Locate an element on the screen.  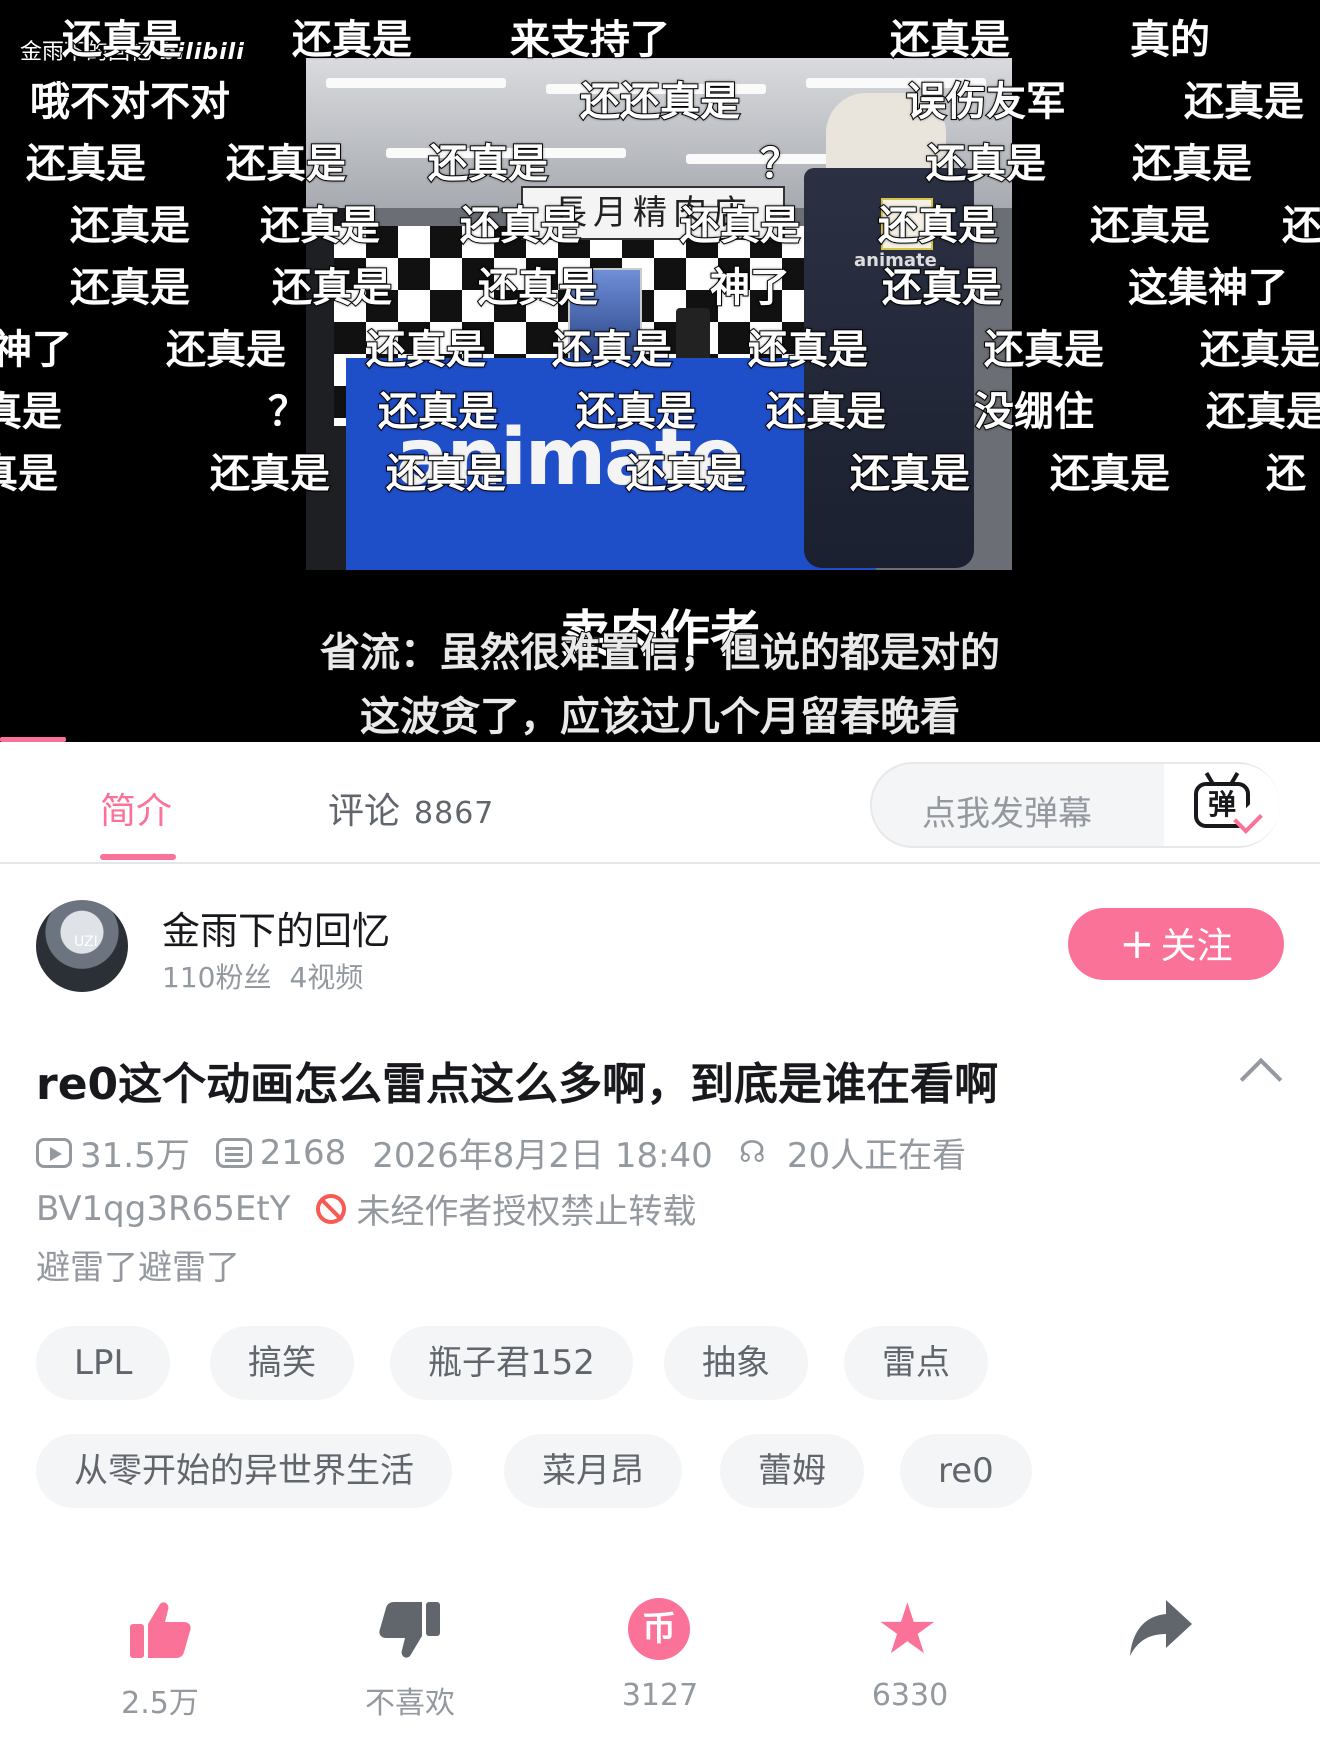
coin-icon-wrap: 币 is located at coordinates (660, 1629).